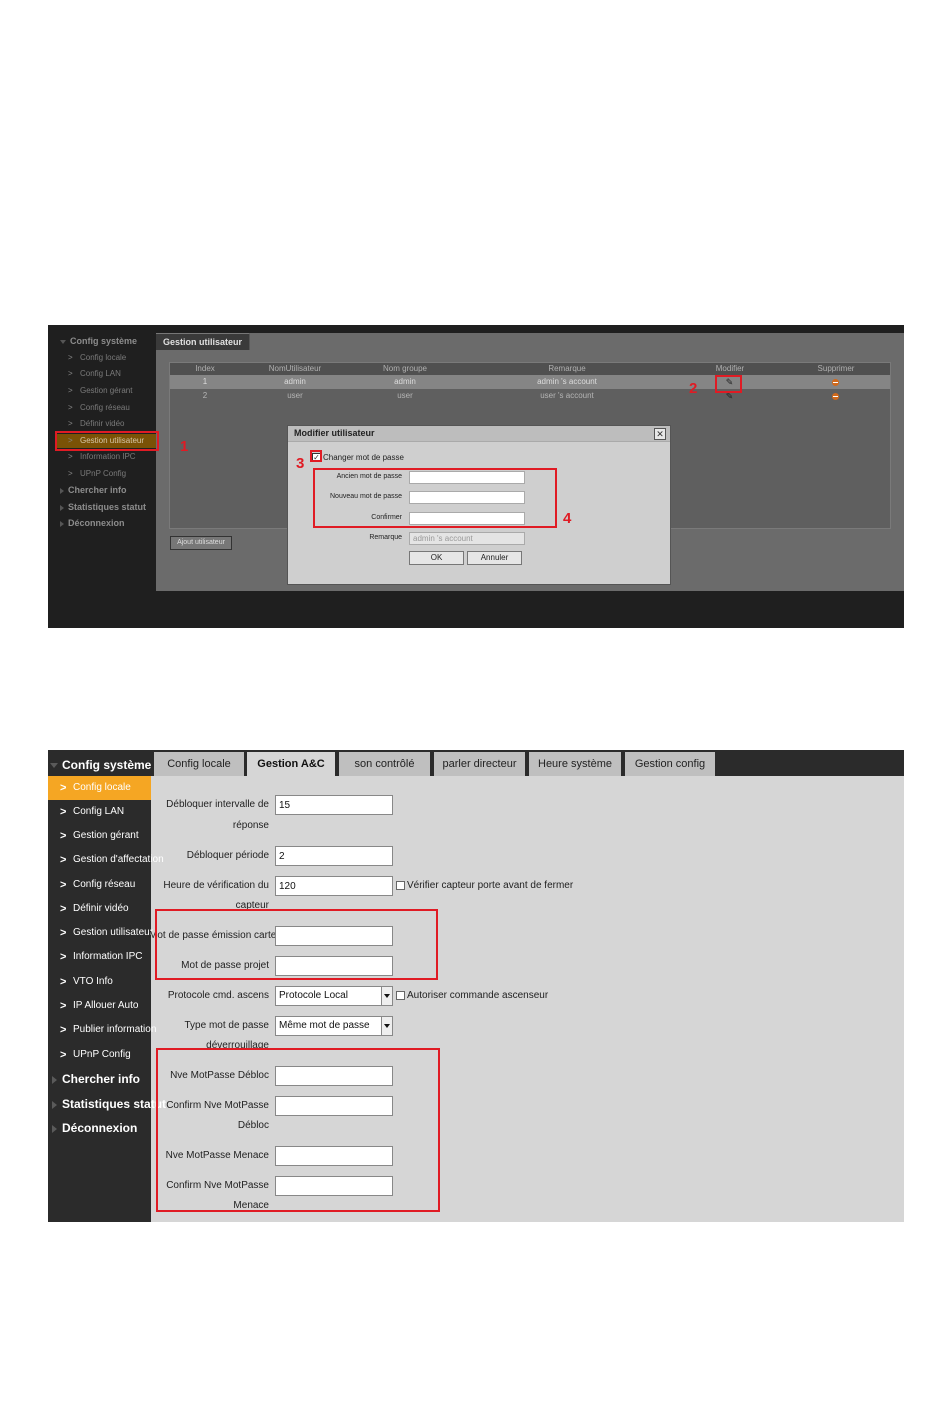 The image size is (950, 1420). I want to click on tab-parler-directeur: parler directeur, so click(479, 764).